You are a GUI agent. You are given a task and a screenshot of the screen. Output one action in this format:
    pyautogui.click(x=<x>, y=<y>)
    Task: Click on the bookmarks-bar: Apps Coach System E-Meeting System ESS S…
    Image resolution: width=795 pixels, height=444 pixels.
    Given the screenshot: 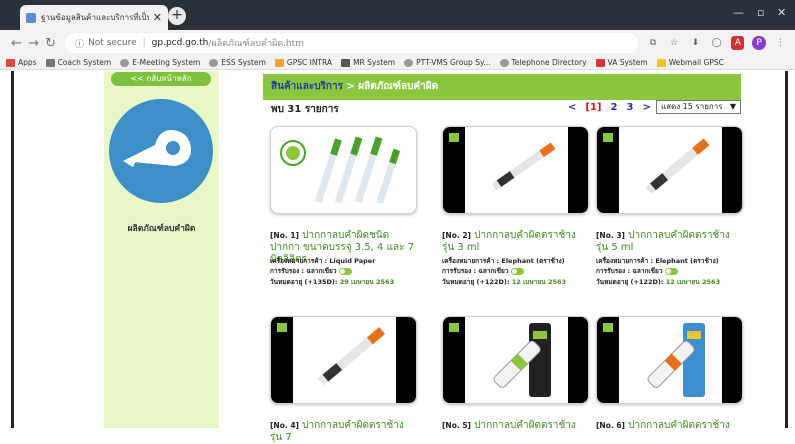 What is the action you would take?
    pyautogui.click(x=397, y=63)
    